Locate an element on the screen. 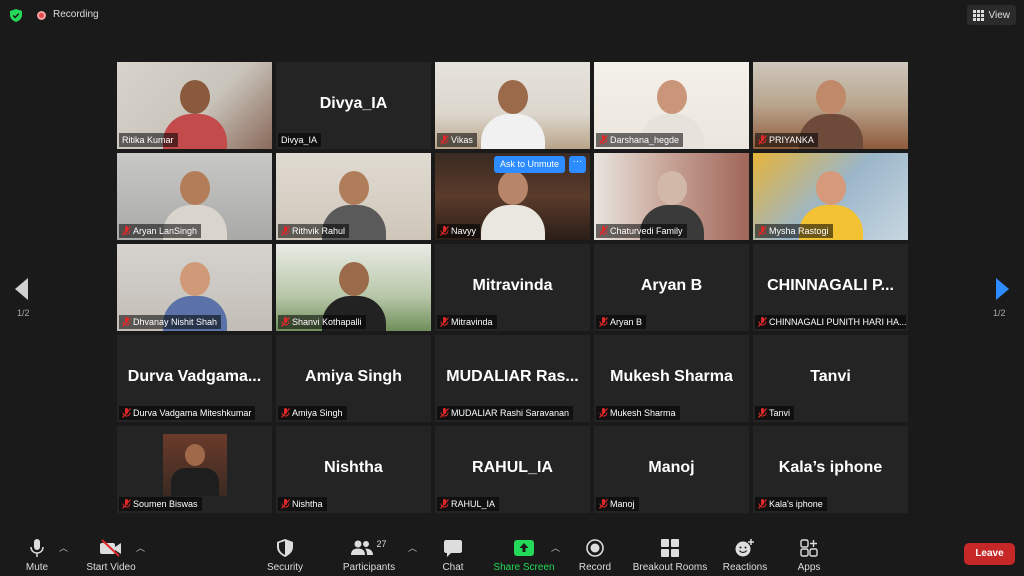  audio-options-caret-icon: ︿ is located at coordinates (63, 547).